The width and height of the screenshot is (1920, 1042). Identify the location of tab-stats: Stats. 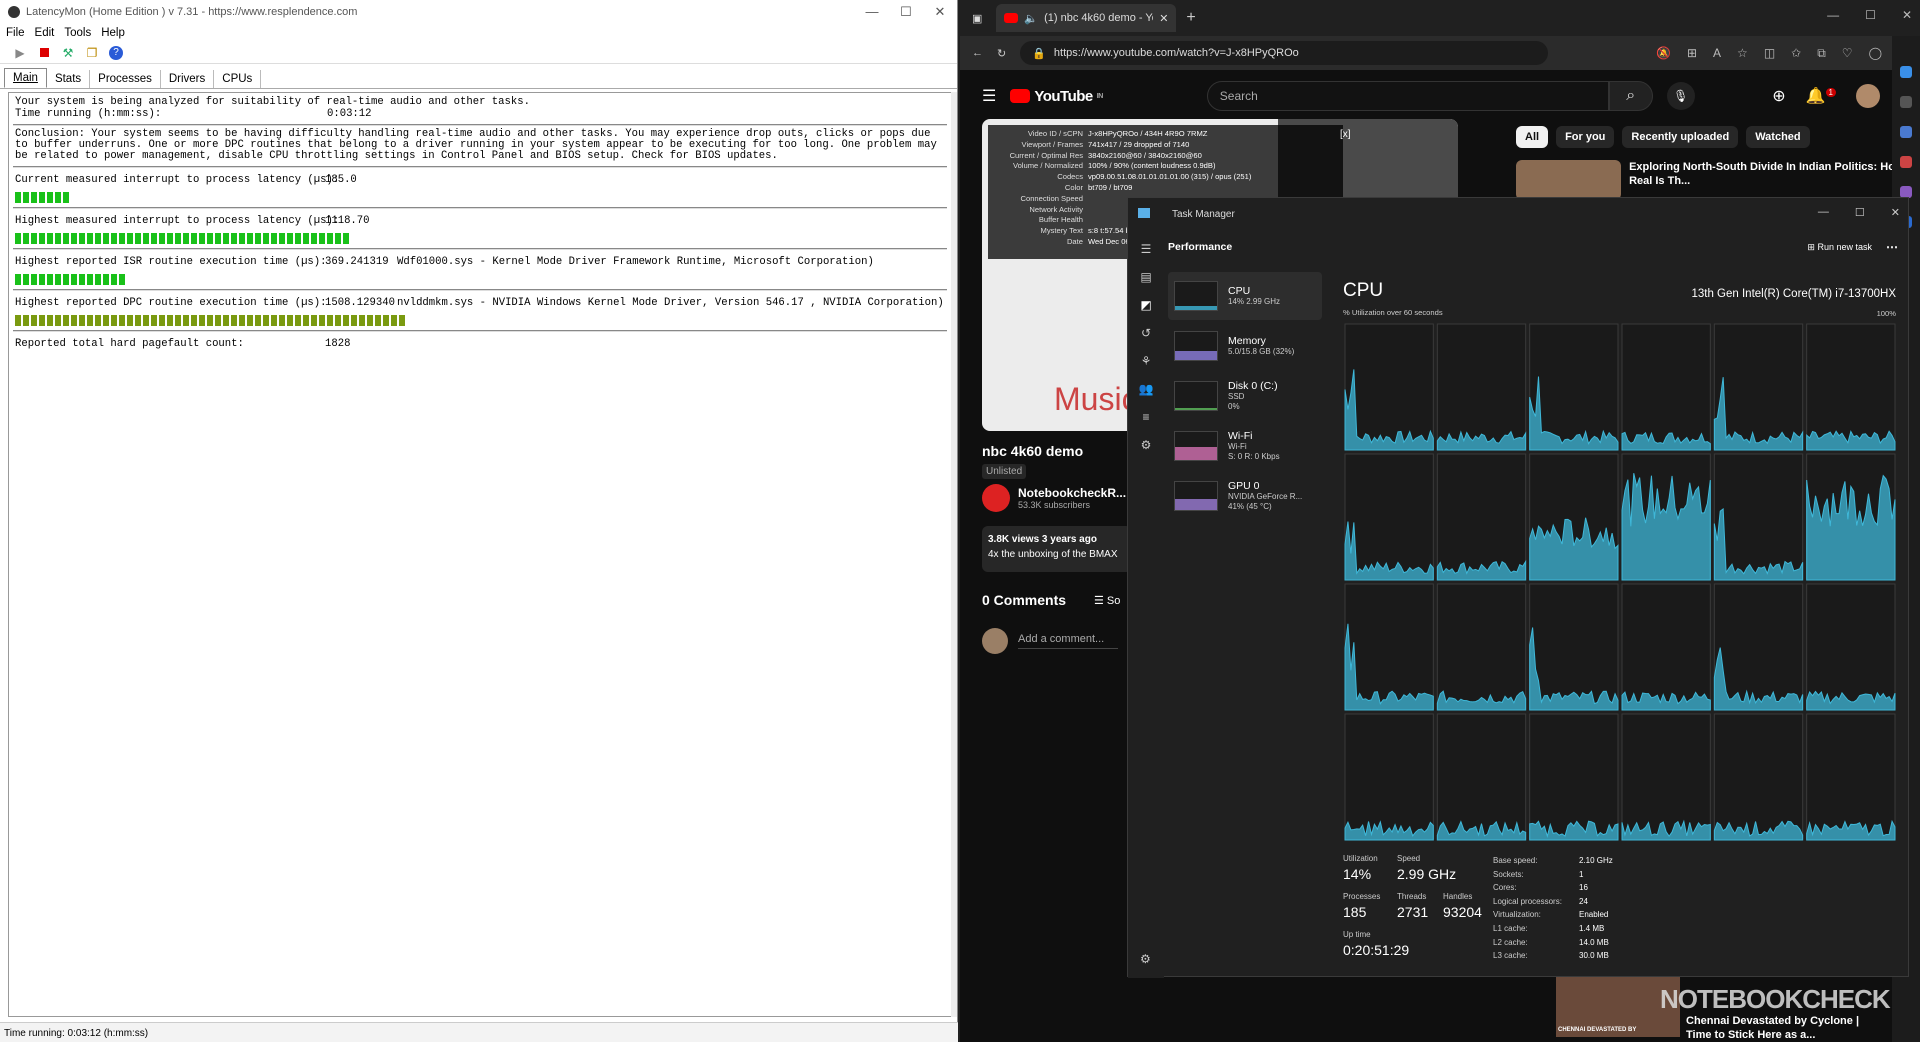
(69, 79).